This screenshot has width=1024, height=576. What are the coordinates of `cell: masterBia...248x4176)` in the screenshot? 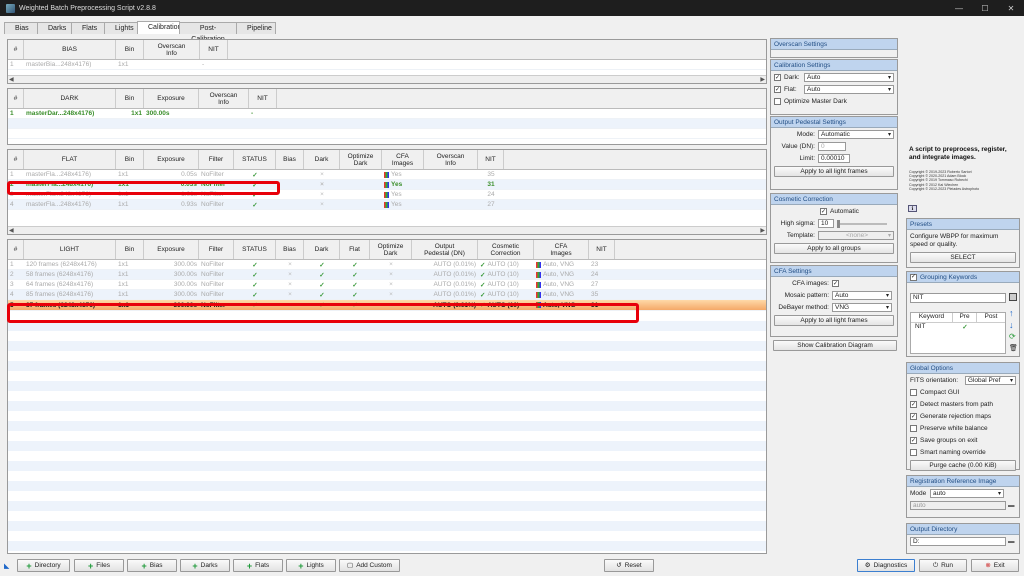 It's located at (59, 64).